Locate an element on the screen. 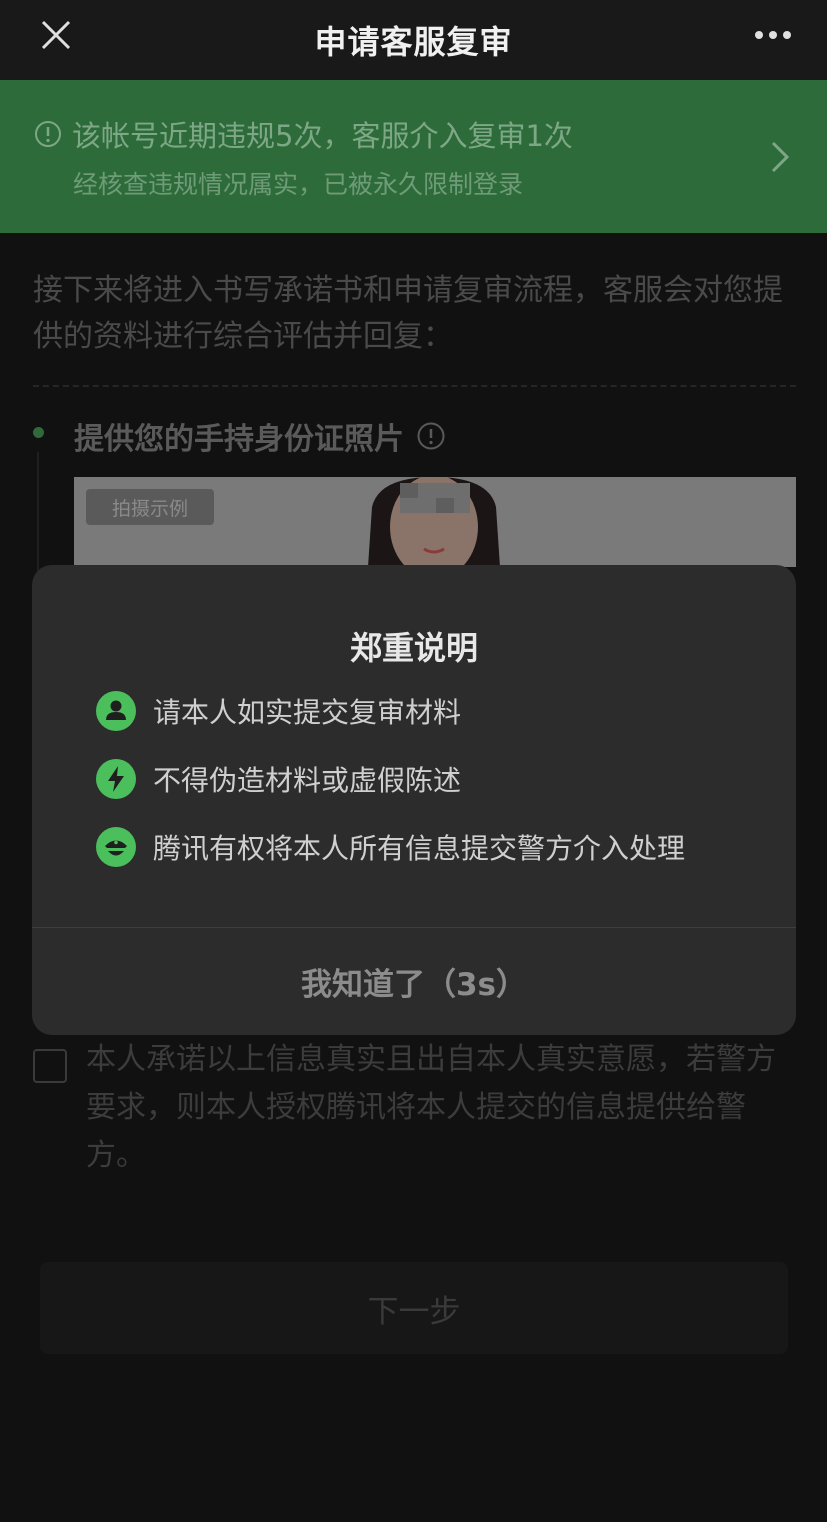  sample-badge: 拍摄示例 is located at coordinates (150, 507).